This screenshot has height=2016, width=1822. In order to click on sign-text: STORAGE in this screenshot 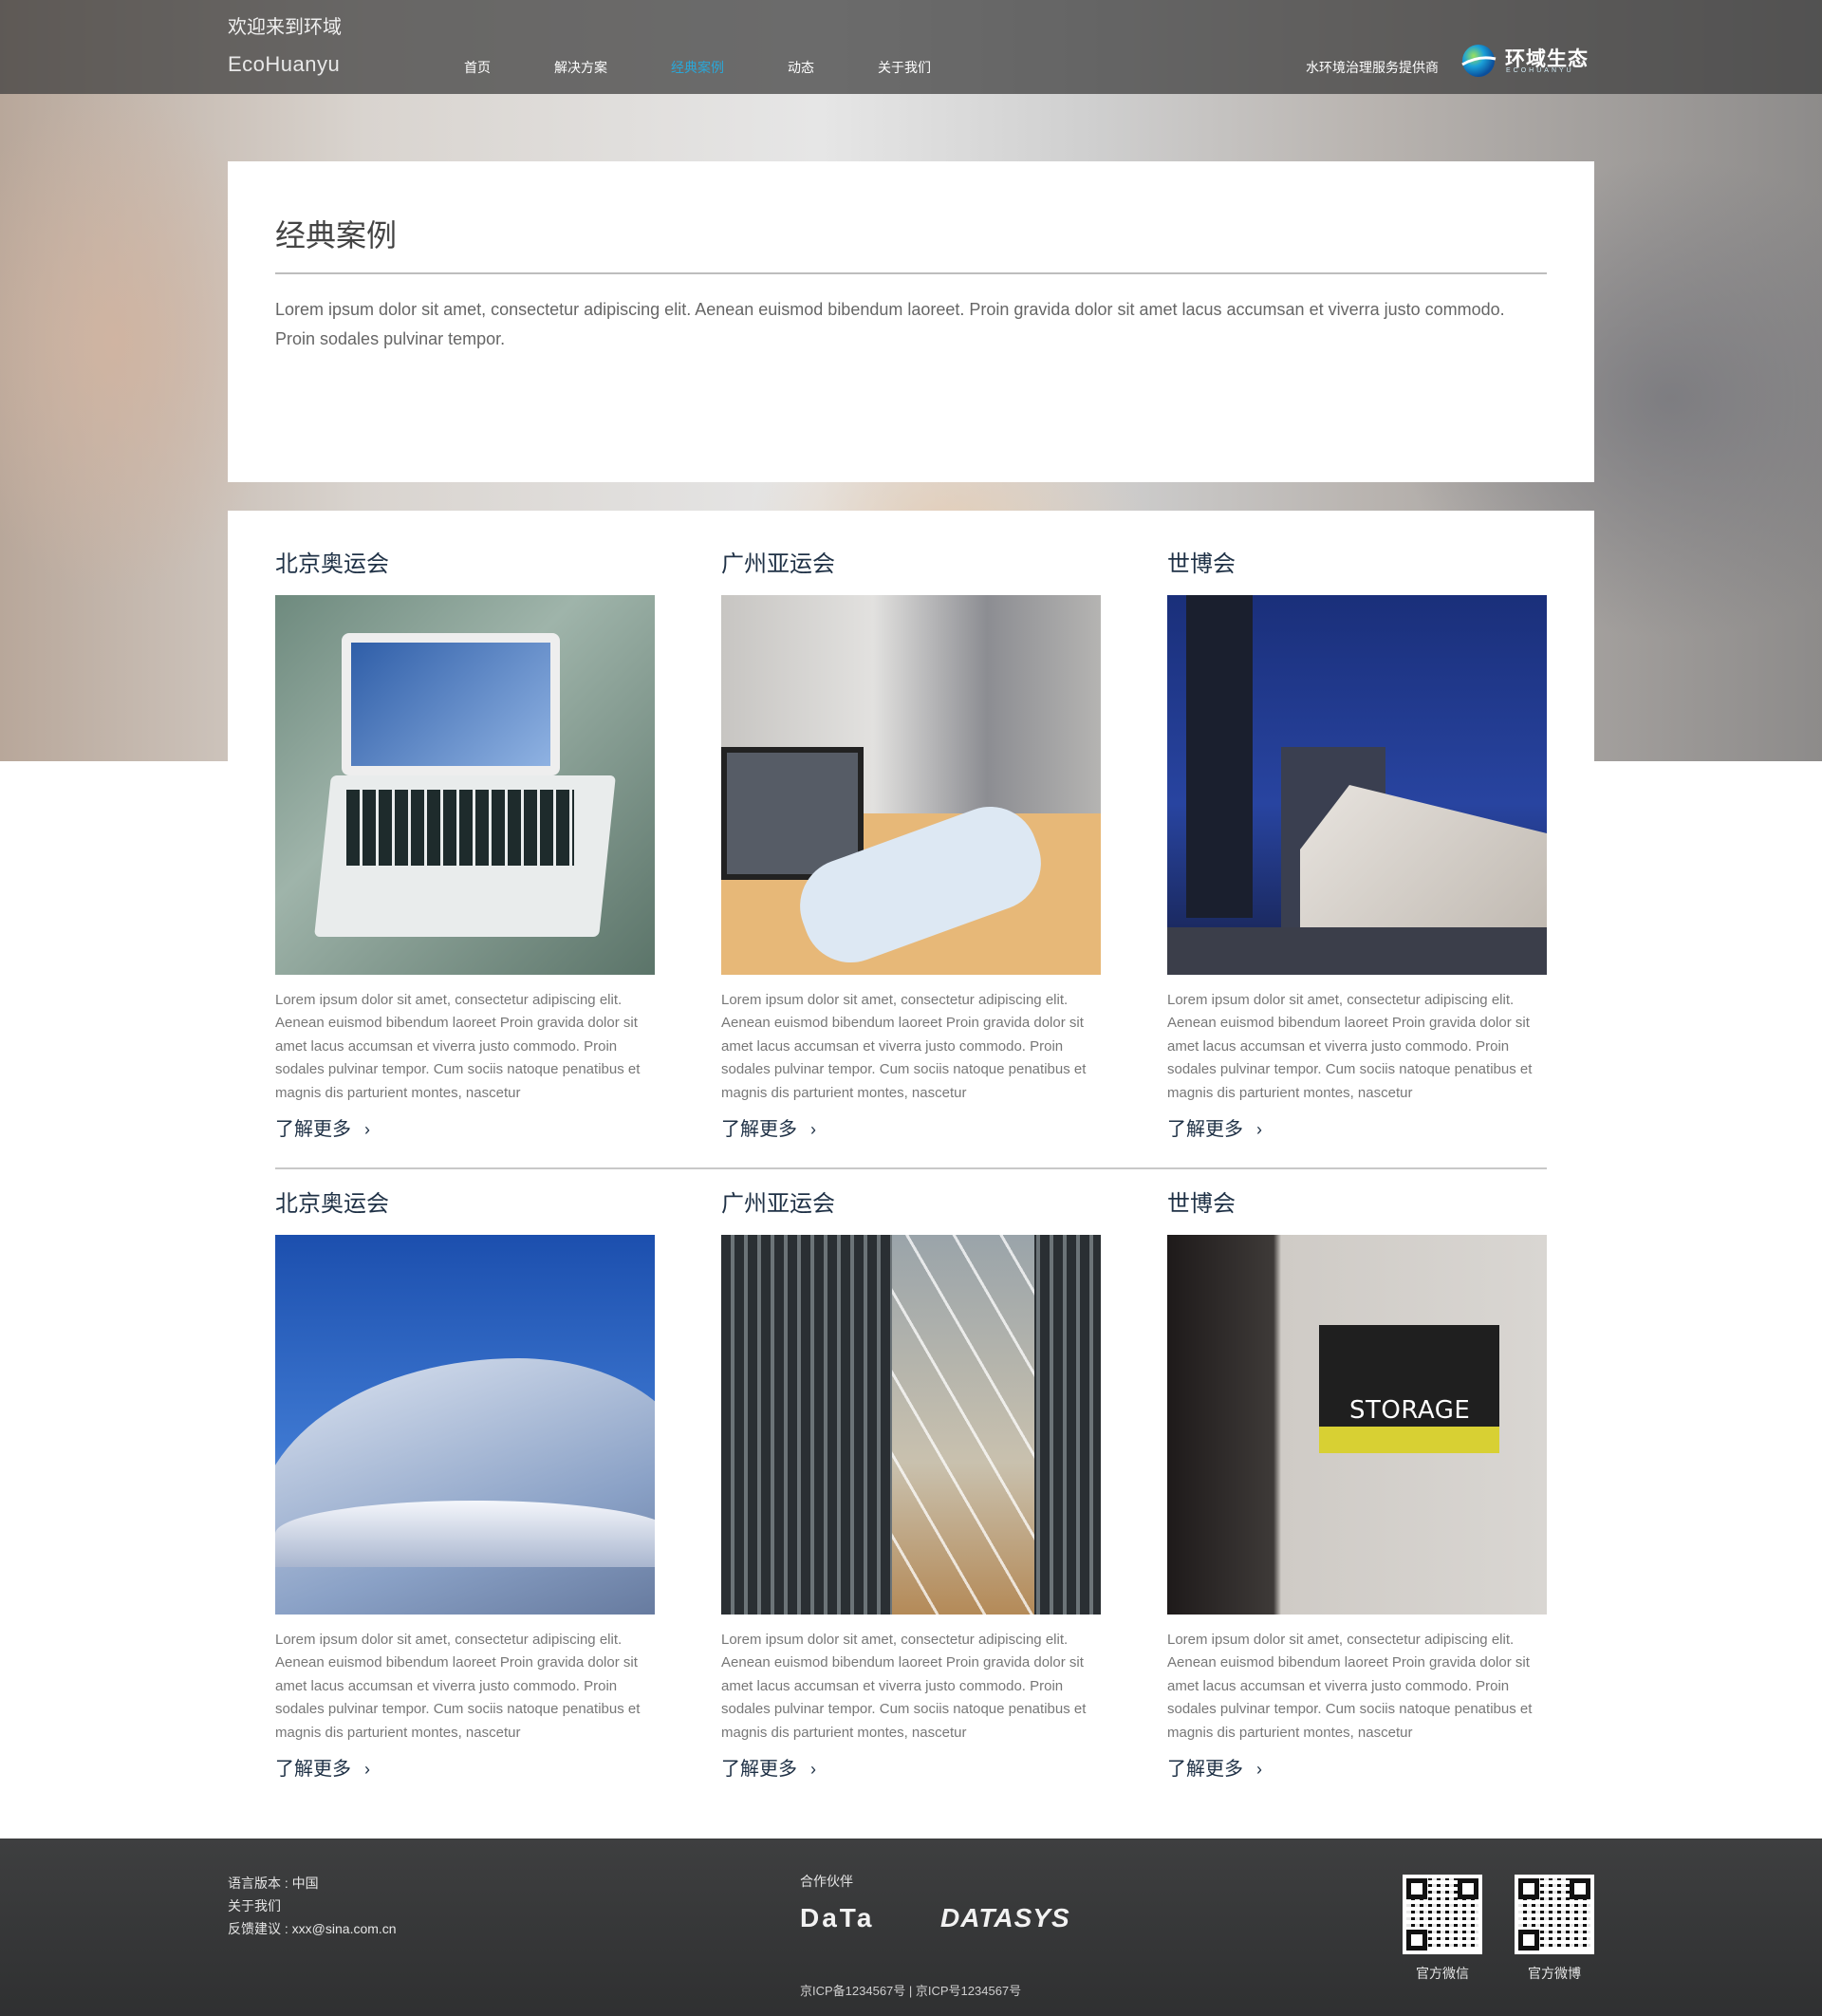, I will do `click(1410, 1410)`.